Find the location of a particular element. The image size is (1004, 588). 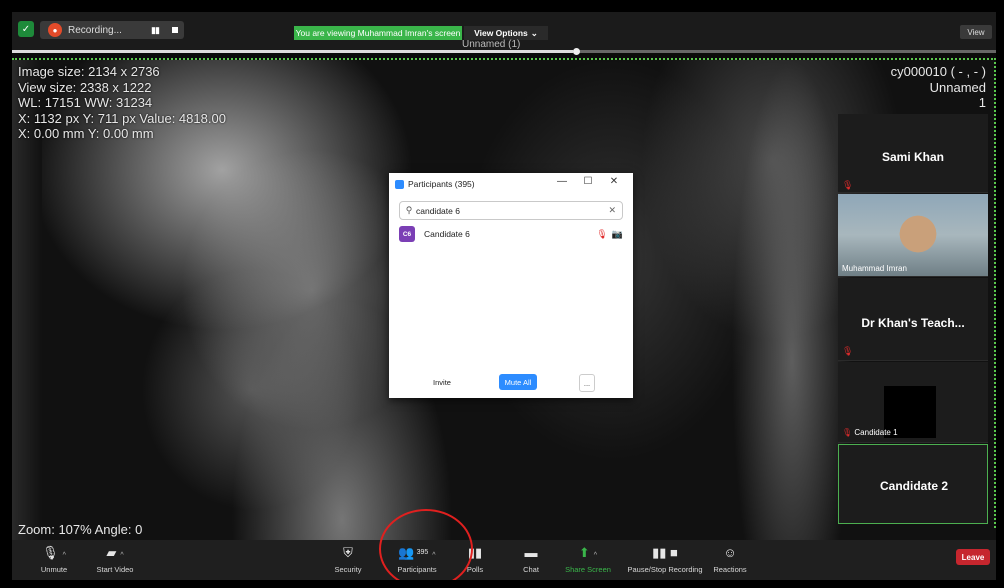

share-screen-icon: ⬆ ^ is located at coordinates (588, 552).